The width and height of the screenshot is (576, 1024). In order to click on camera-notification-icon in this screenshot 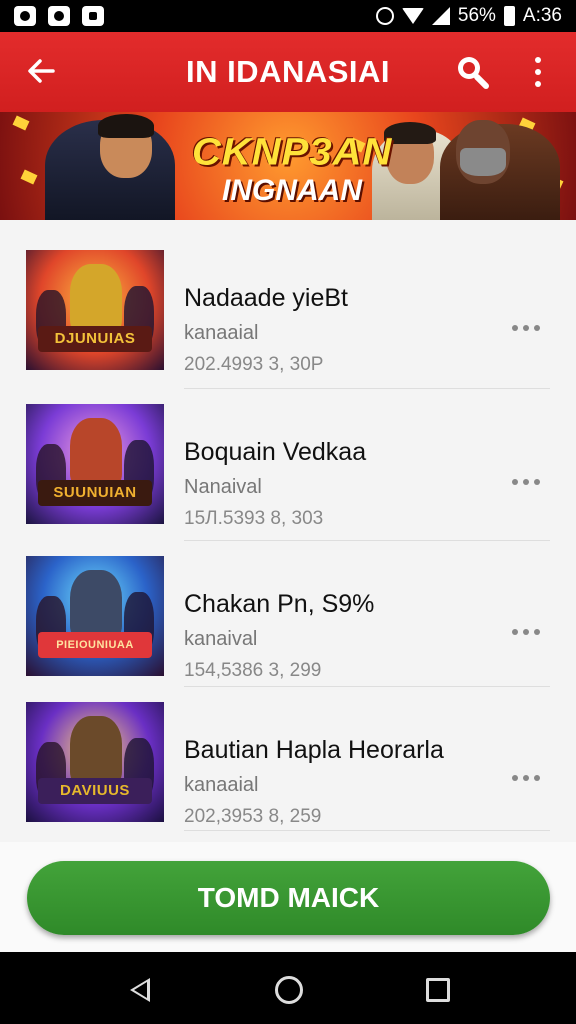, I will do `click(59, 16)`.